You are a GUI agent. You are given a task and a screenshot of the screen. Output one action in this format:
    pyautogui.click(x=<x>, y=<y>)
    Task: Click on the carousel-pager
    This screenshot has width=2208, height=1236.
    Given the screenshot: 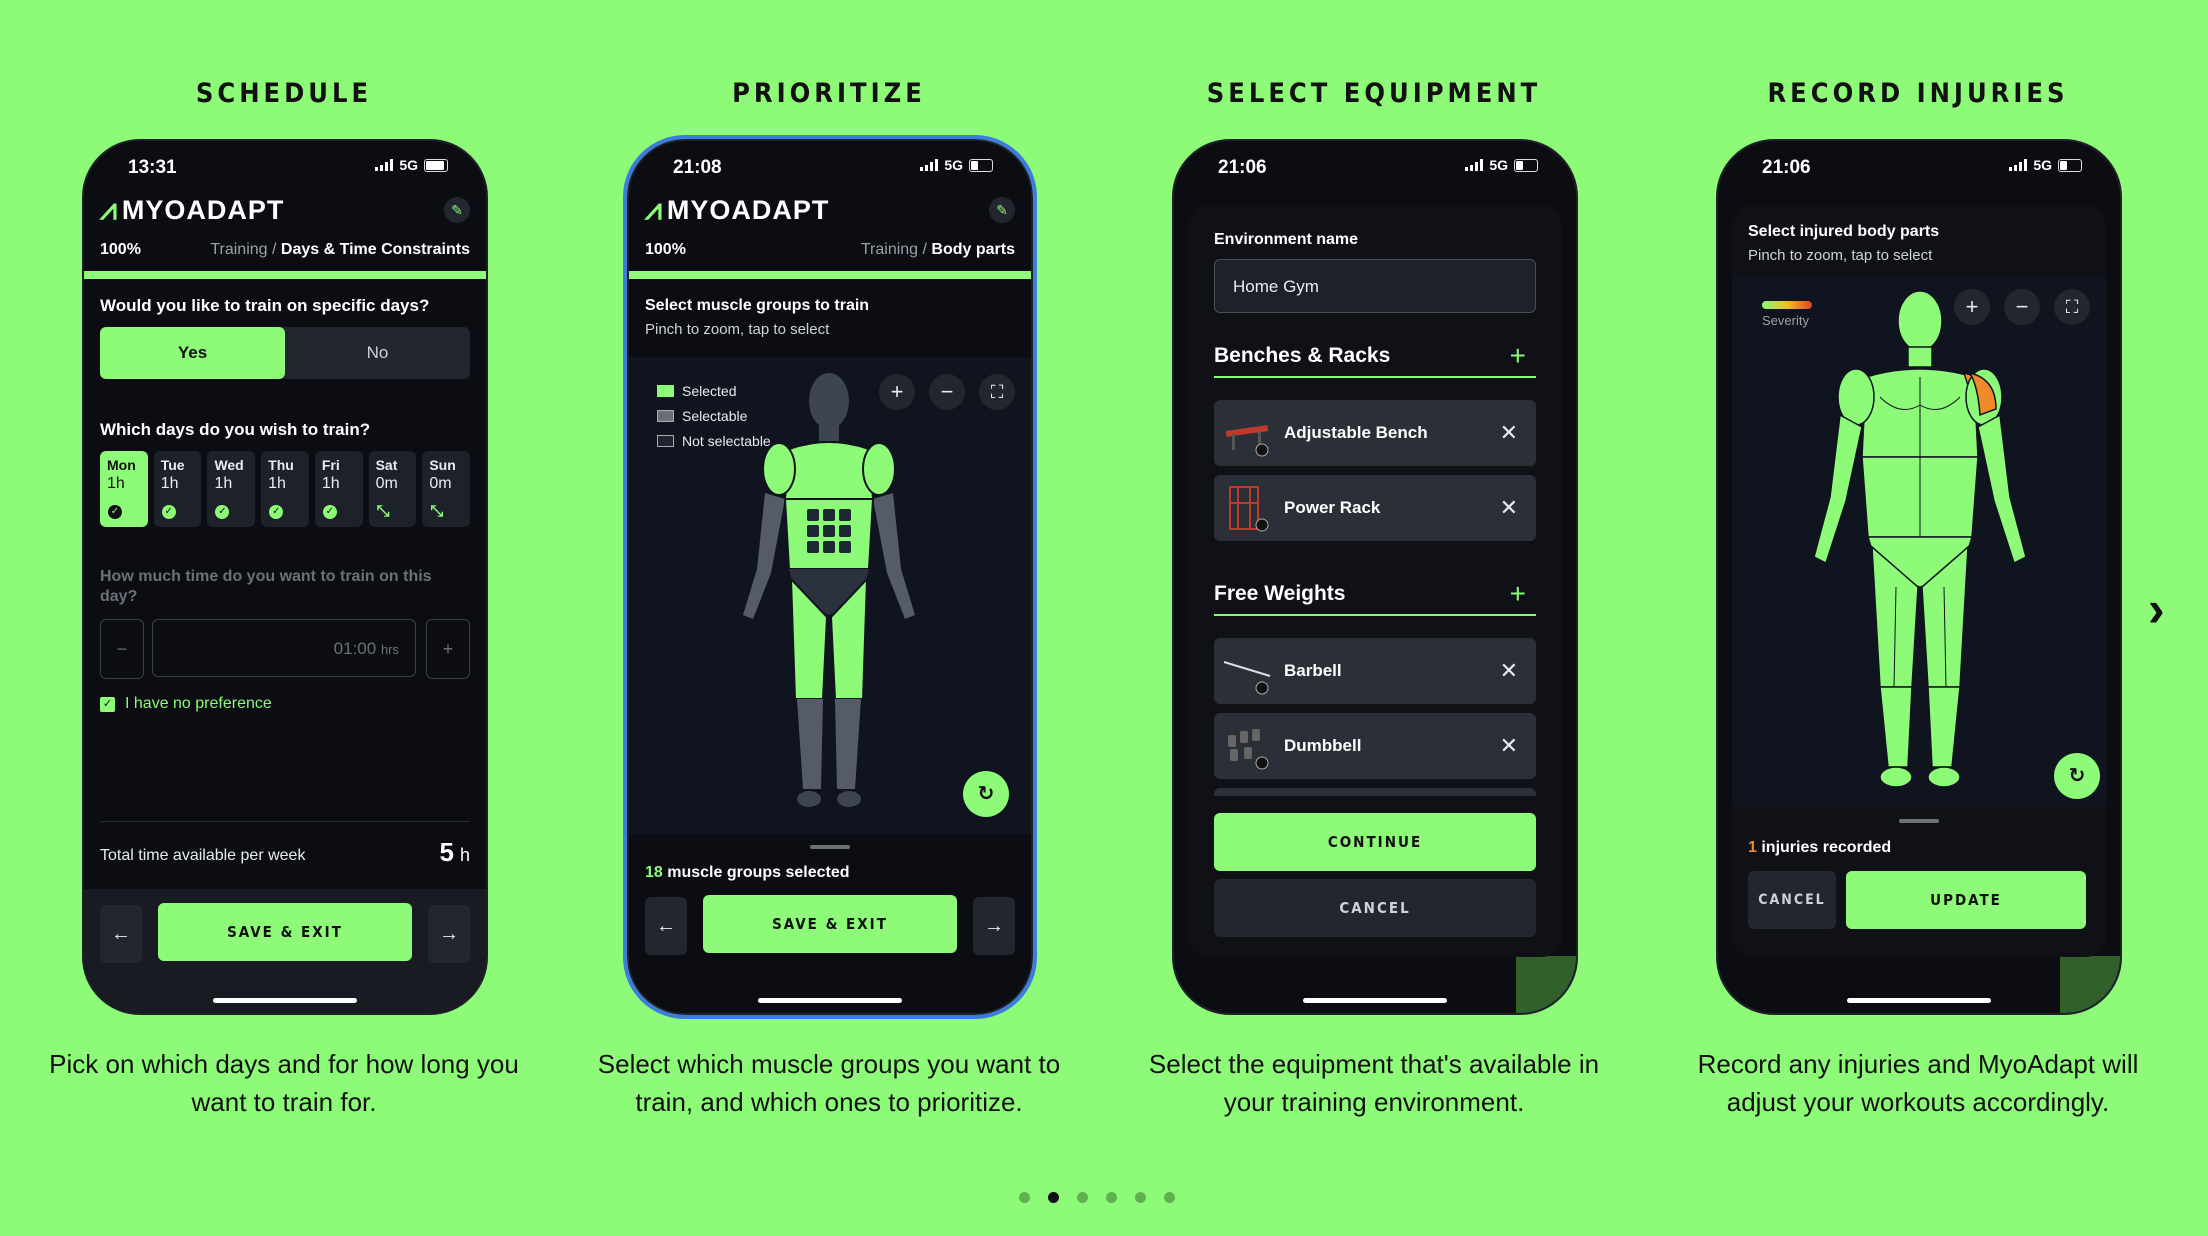 What is the action you would take?
    pyautogui.click(x=1097, y=1197)
    